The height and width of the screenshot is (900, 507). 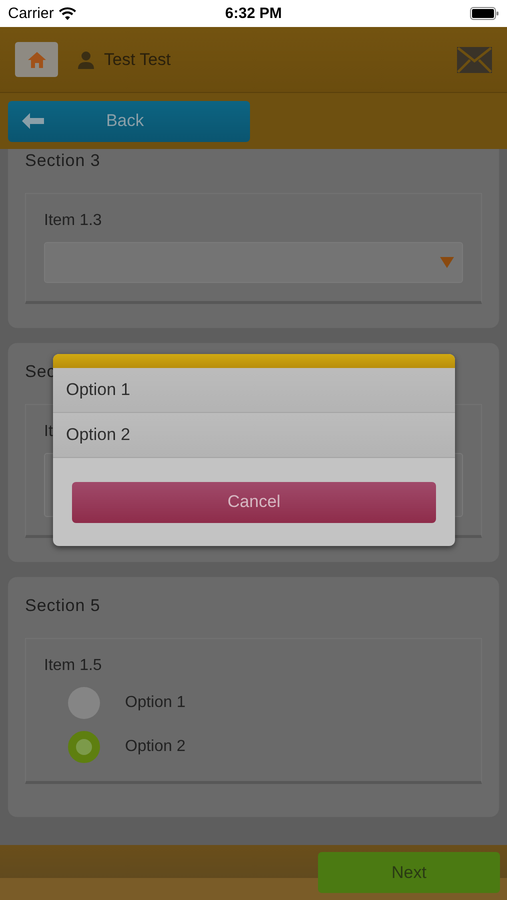 What do you see at coordinates (155, 747) in the screenshot?
I see `option-label: Option 2` at bounding box center [155, 747].